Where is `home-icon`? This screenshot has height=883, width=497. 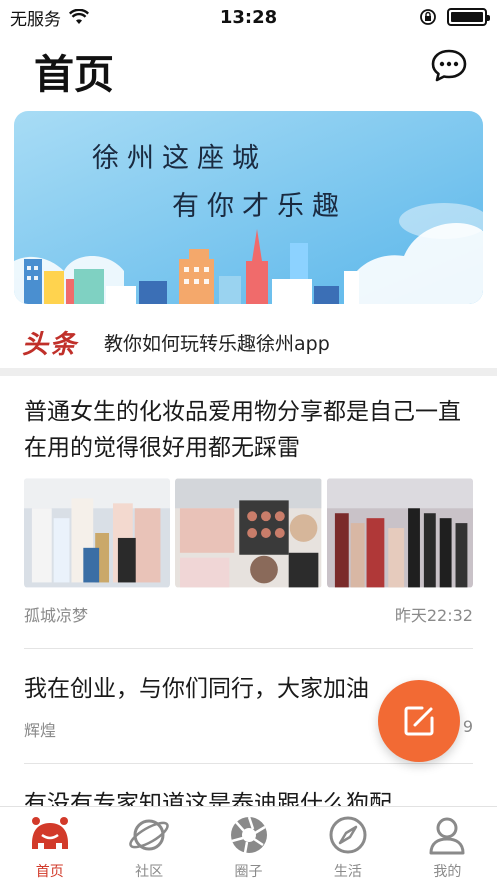
home-icon is located at coordinates (49, 833).